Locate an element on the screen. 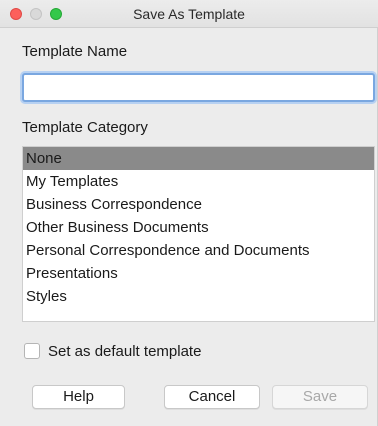  cancel-button: Cancel is located at coordinates (212, 397).